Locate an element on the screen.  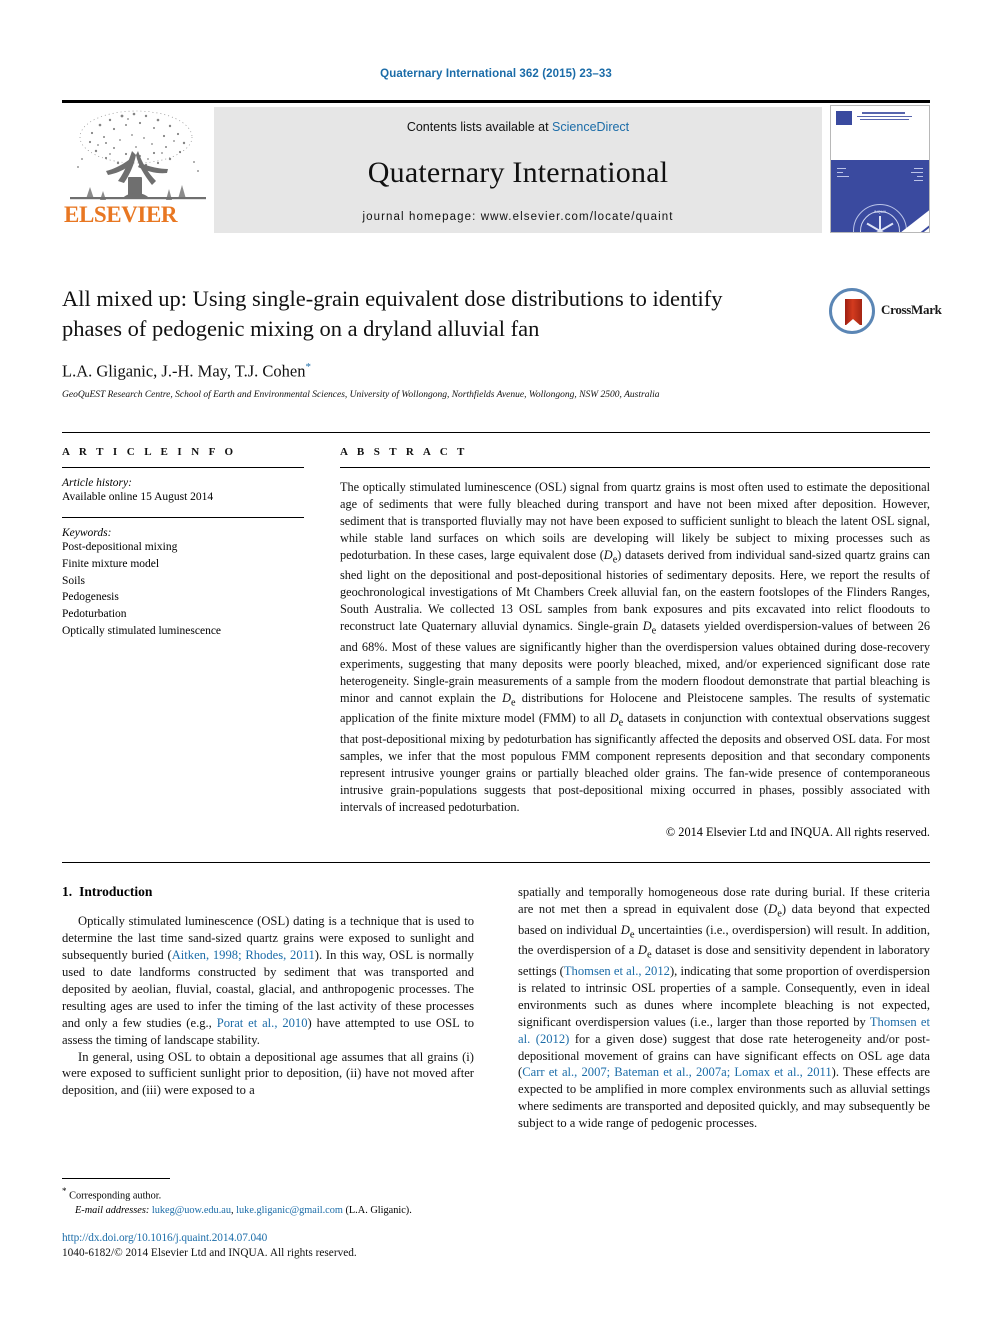
corresponding-author-marker: * is located at coordinates (308, 366).